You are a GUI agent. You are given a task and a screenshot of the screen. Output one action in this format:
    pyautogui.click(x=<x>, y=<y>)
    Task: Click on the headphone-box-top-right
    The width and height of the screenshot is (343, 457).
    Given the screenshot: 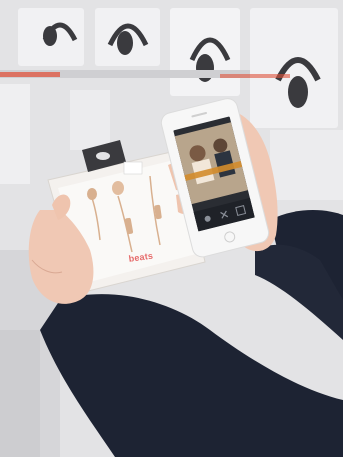 What is the action you would take?
    pyautogui.click(x=205, y=52)
    